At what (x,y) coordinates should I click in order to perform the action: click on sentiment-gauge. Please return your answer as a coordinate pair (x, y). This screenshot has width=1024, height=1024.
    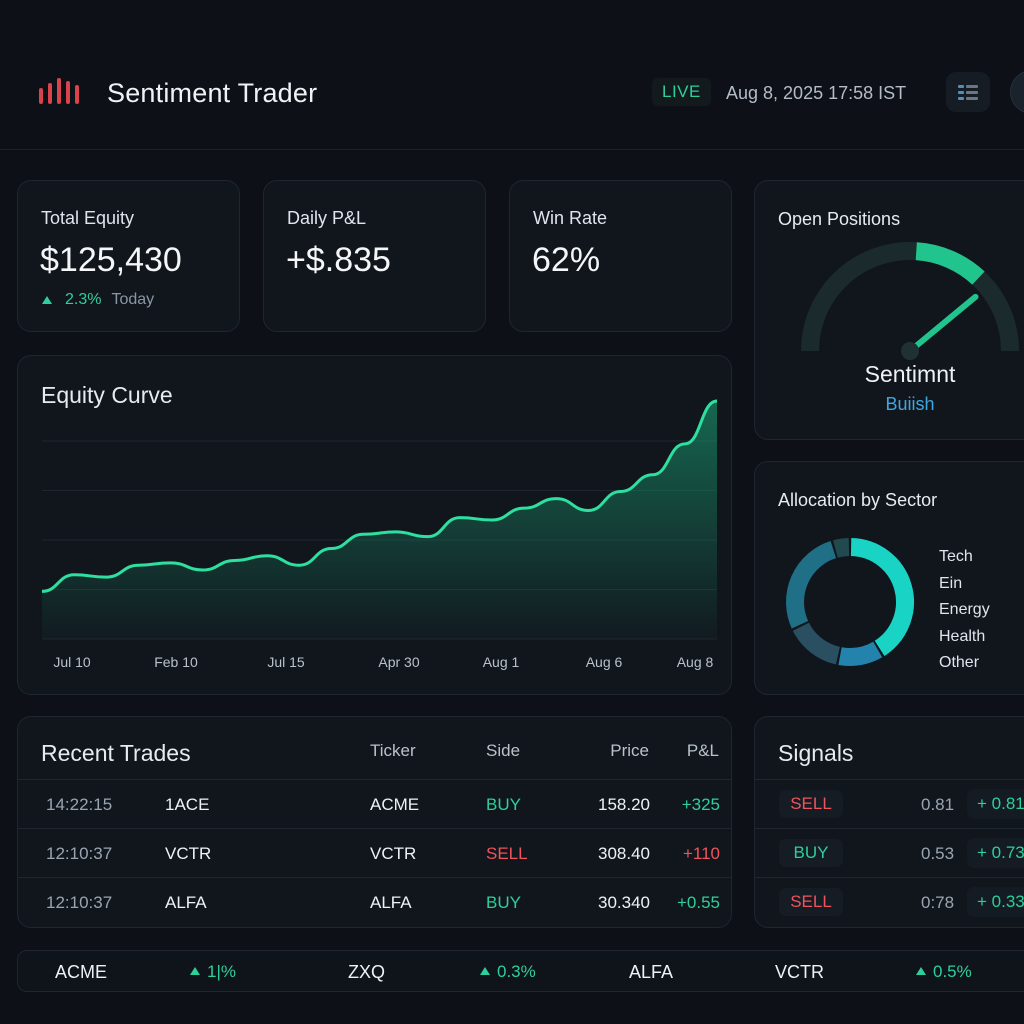
    Looking at the image, I should click on (910, 301).